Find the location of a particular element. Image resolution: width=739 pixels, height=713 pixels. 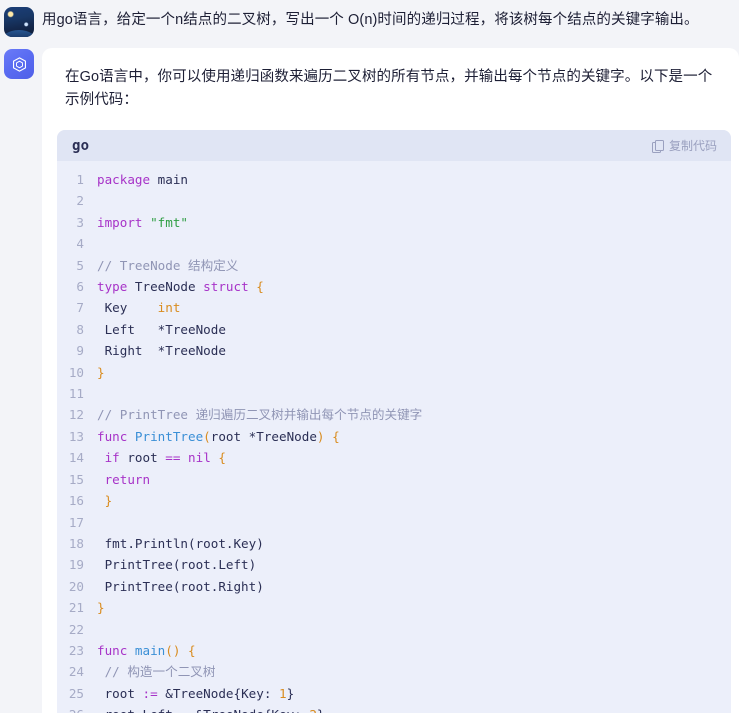

code-line-number: 12 is located at coordinates (76, 415).